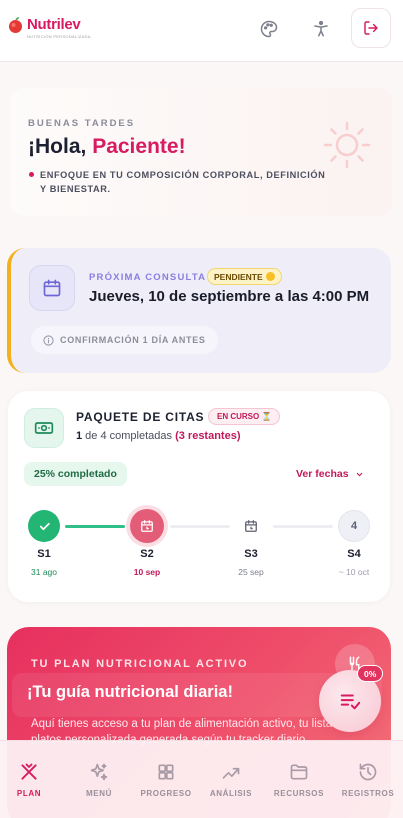 The image size is (403, 818). I want to click on nav-item-plan: PLAN, so click(31, 779).